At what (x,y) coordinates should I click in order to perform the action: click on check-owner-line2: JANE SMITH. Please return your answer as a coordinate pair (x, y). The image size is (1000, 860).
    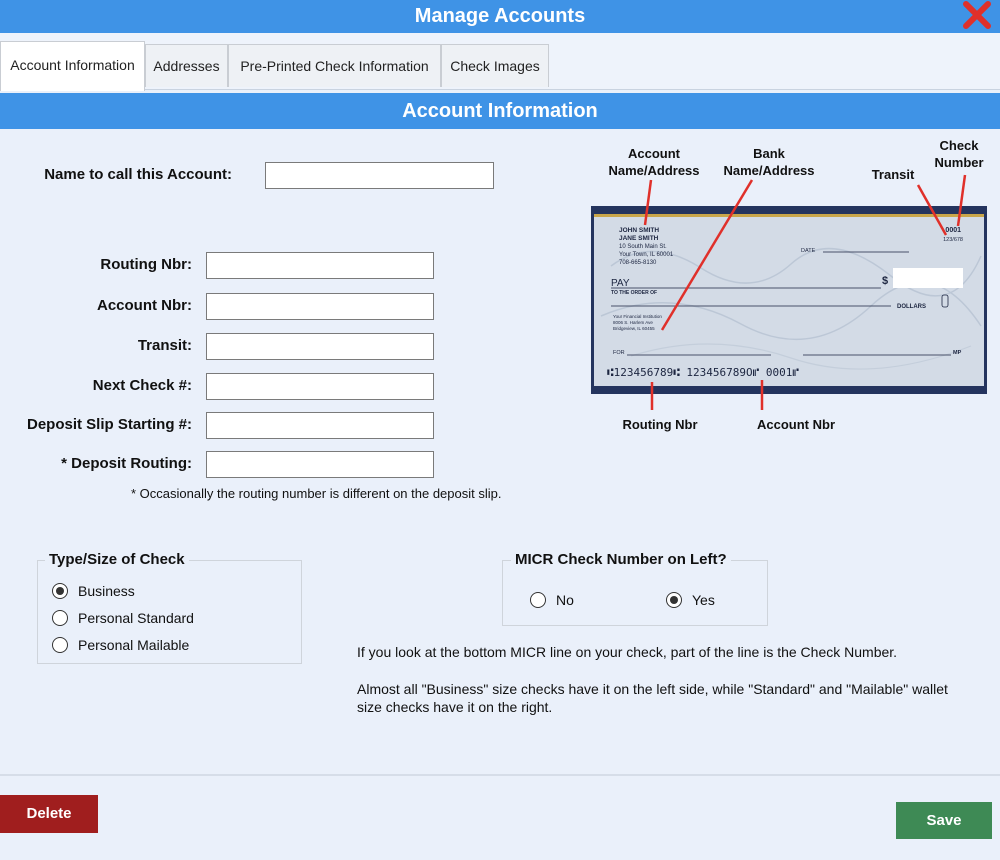
    Looking at the image, I should click on (639, 238).